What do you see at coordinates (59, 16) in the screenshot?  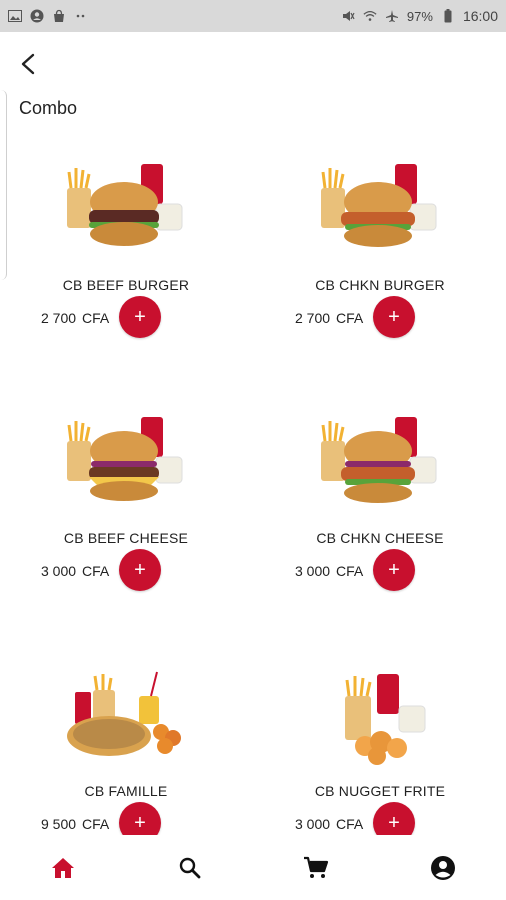 I see `shopping-bag-icon` at bounding box center [59, 16].